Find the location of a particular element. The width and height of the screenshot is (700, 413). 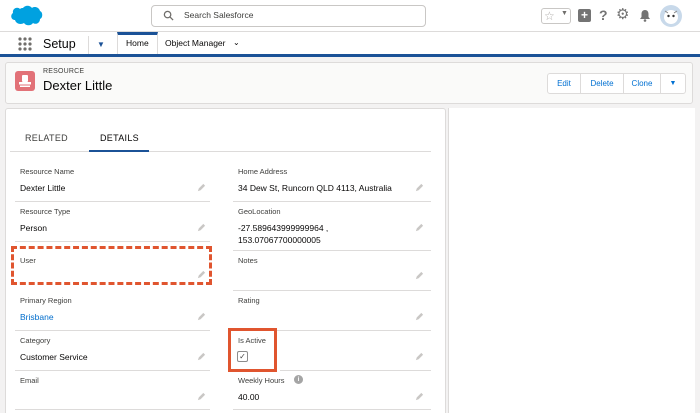

help-icon: ? is located at coordinates (603, 15).